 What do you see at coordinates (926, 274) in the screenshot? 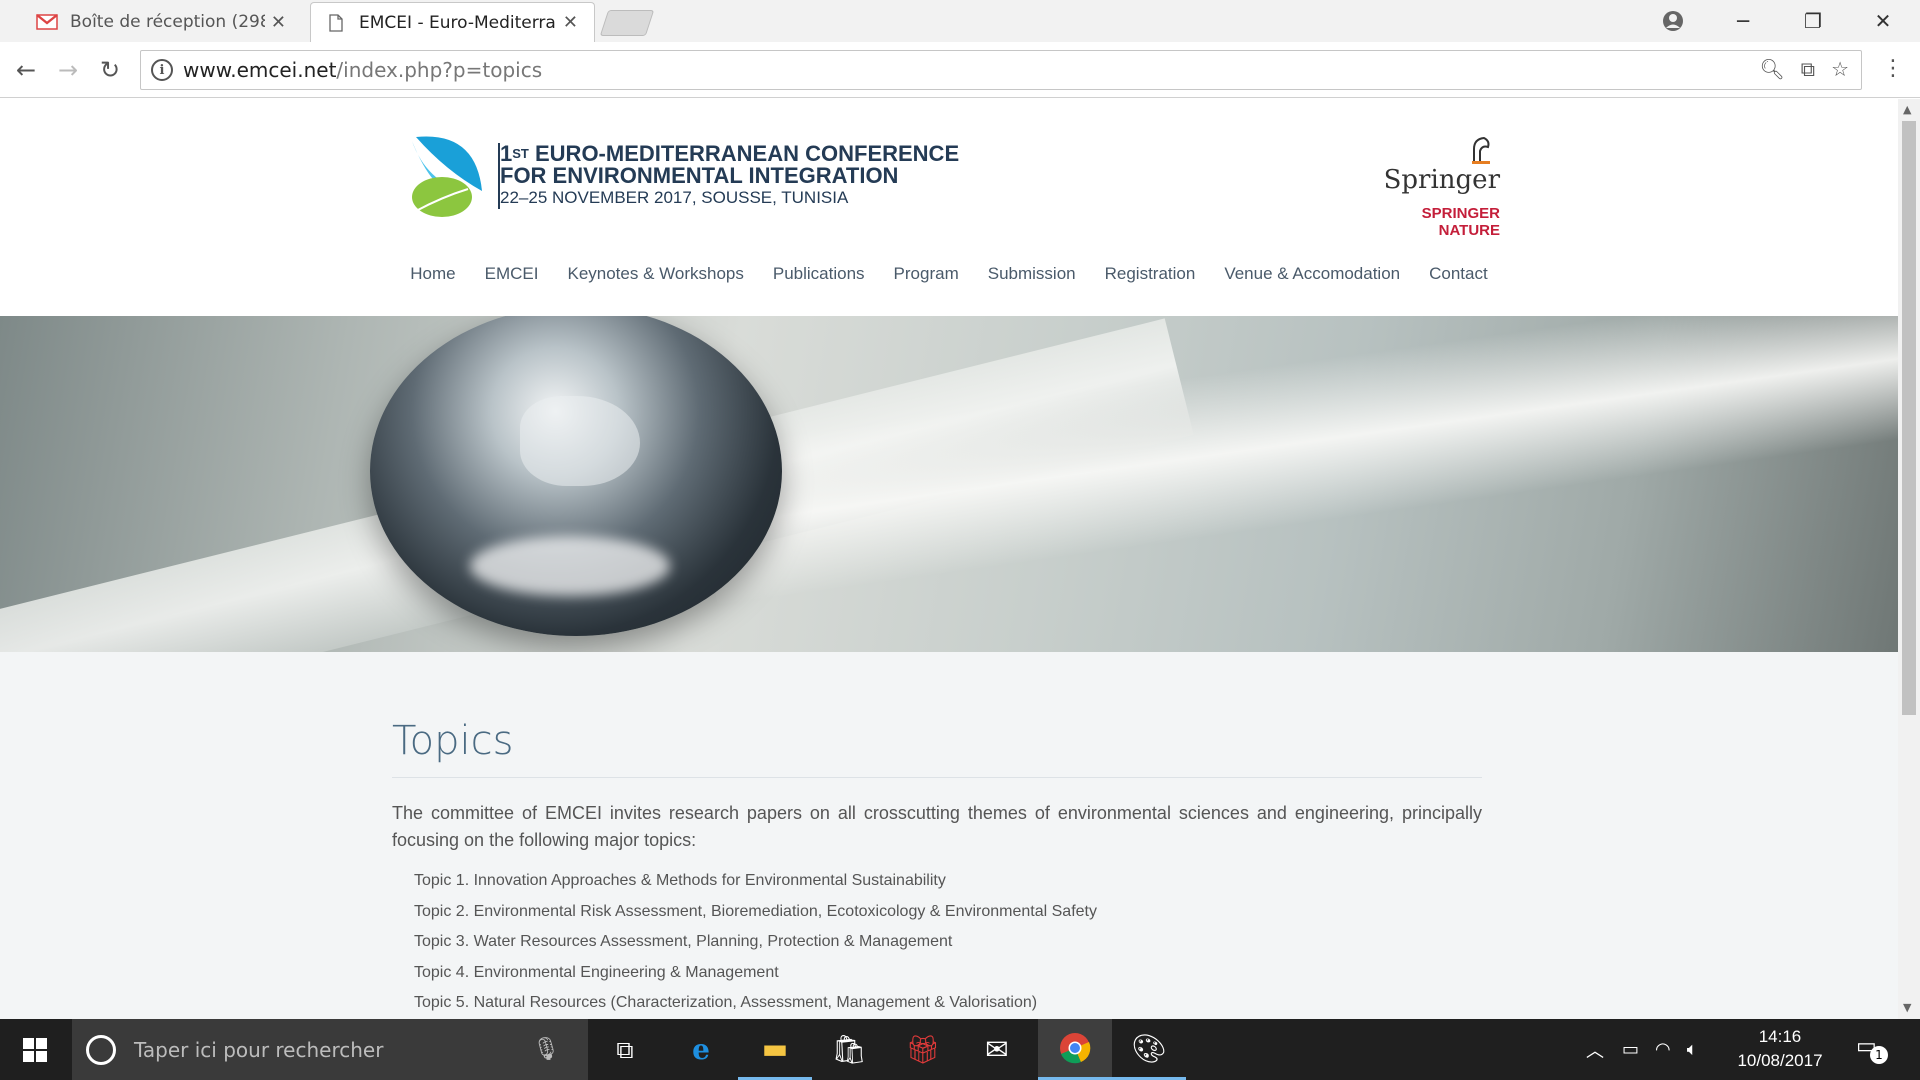
I see `nav-program: Program` at bounding box center [926, 274].